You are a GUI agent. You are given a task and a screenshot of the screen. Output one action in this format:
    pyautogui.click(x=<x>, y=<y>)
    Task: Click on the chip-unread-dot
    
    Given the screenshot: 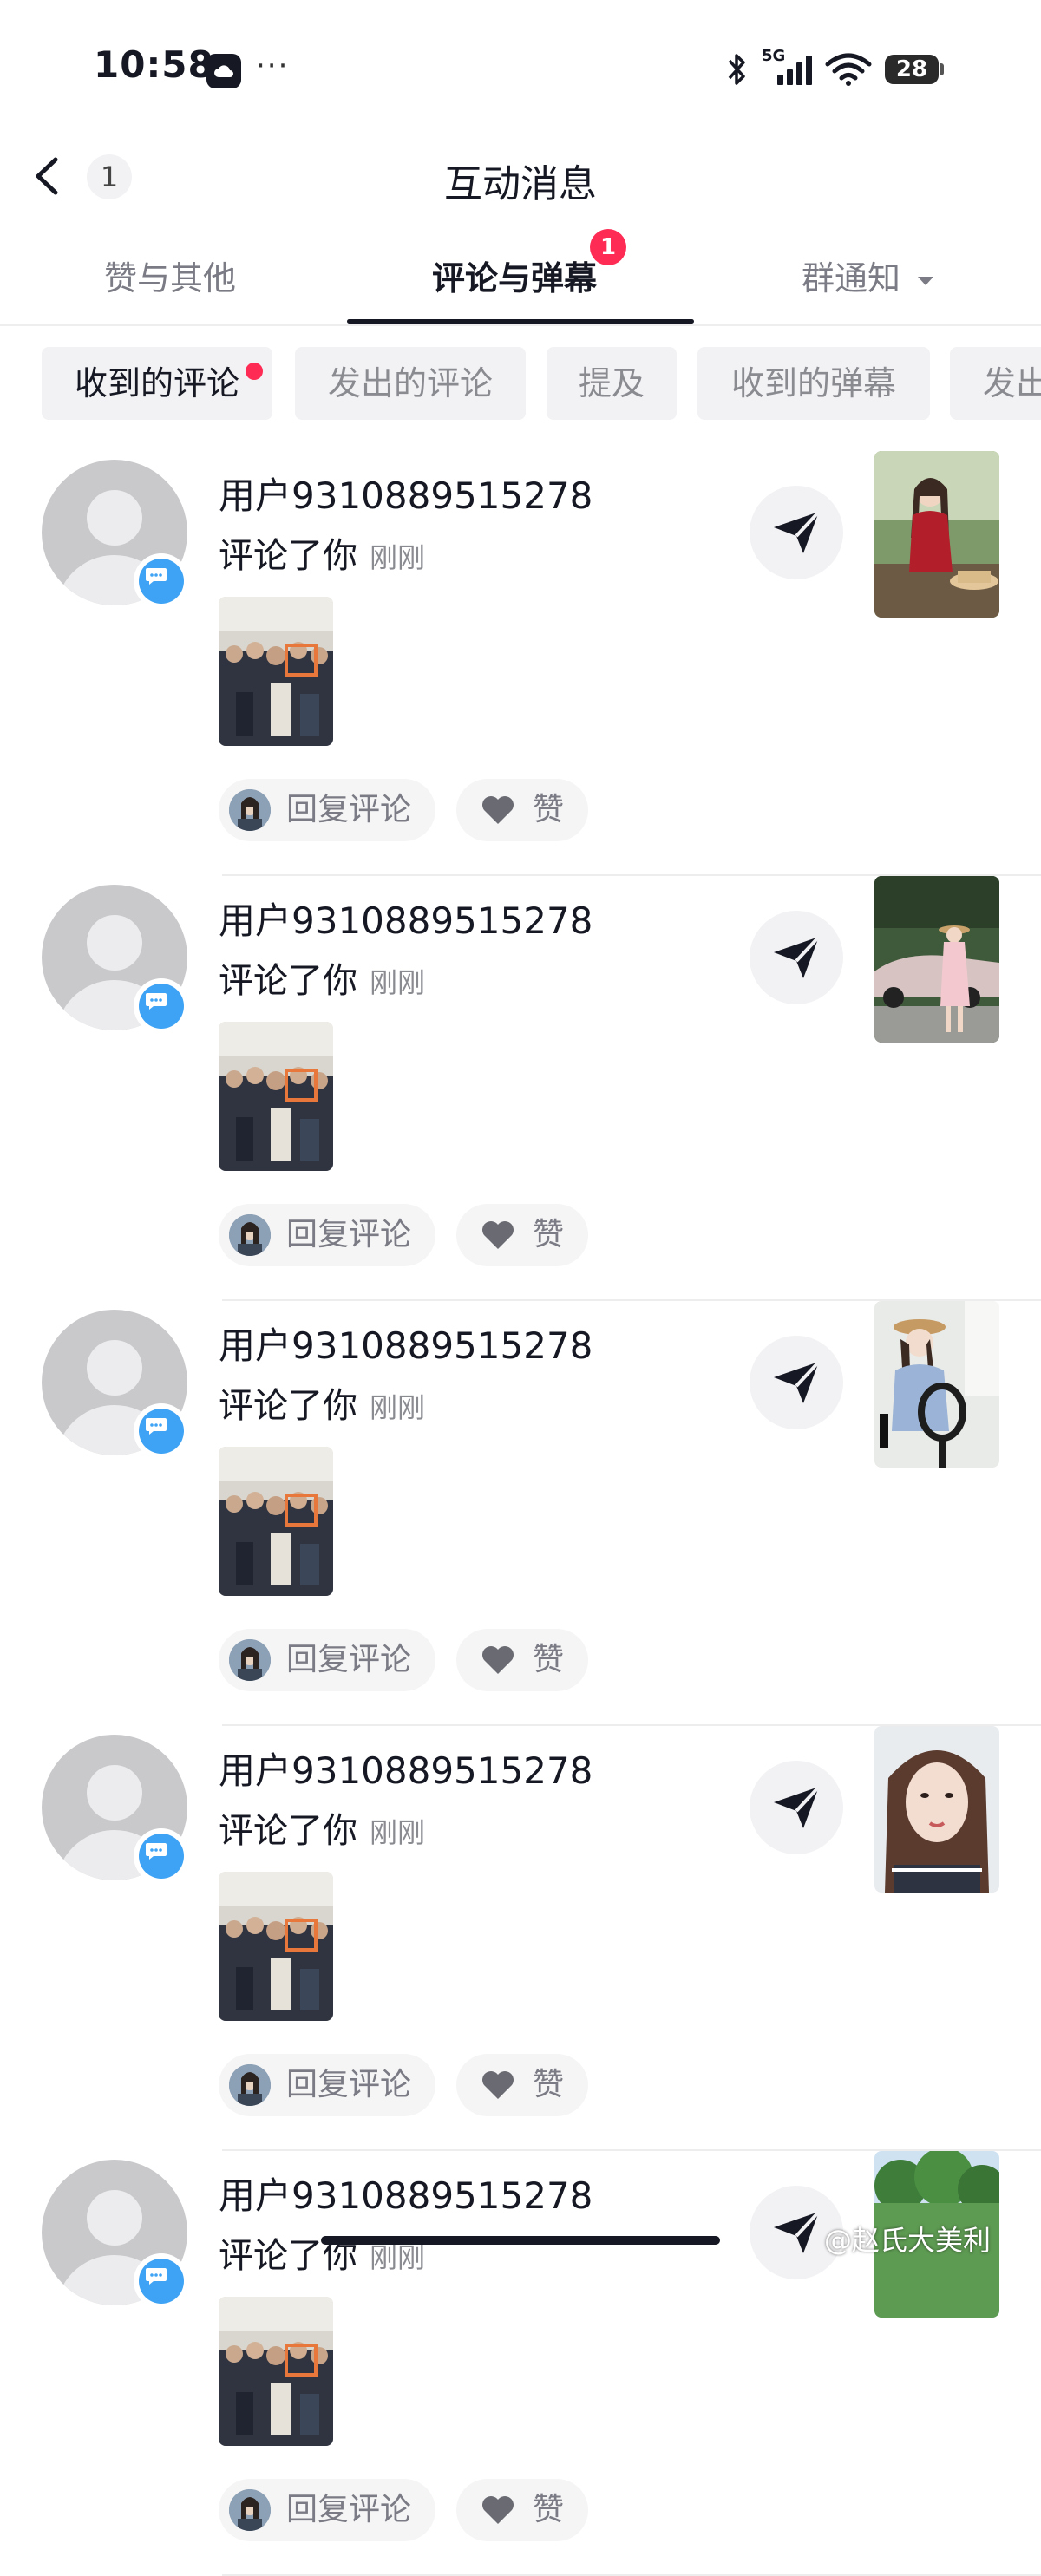 What is the action you would take?
    pyautogui.click(x=255, y=371)
    